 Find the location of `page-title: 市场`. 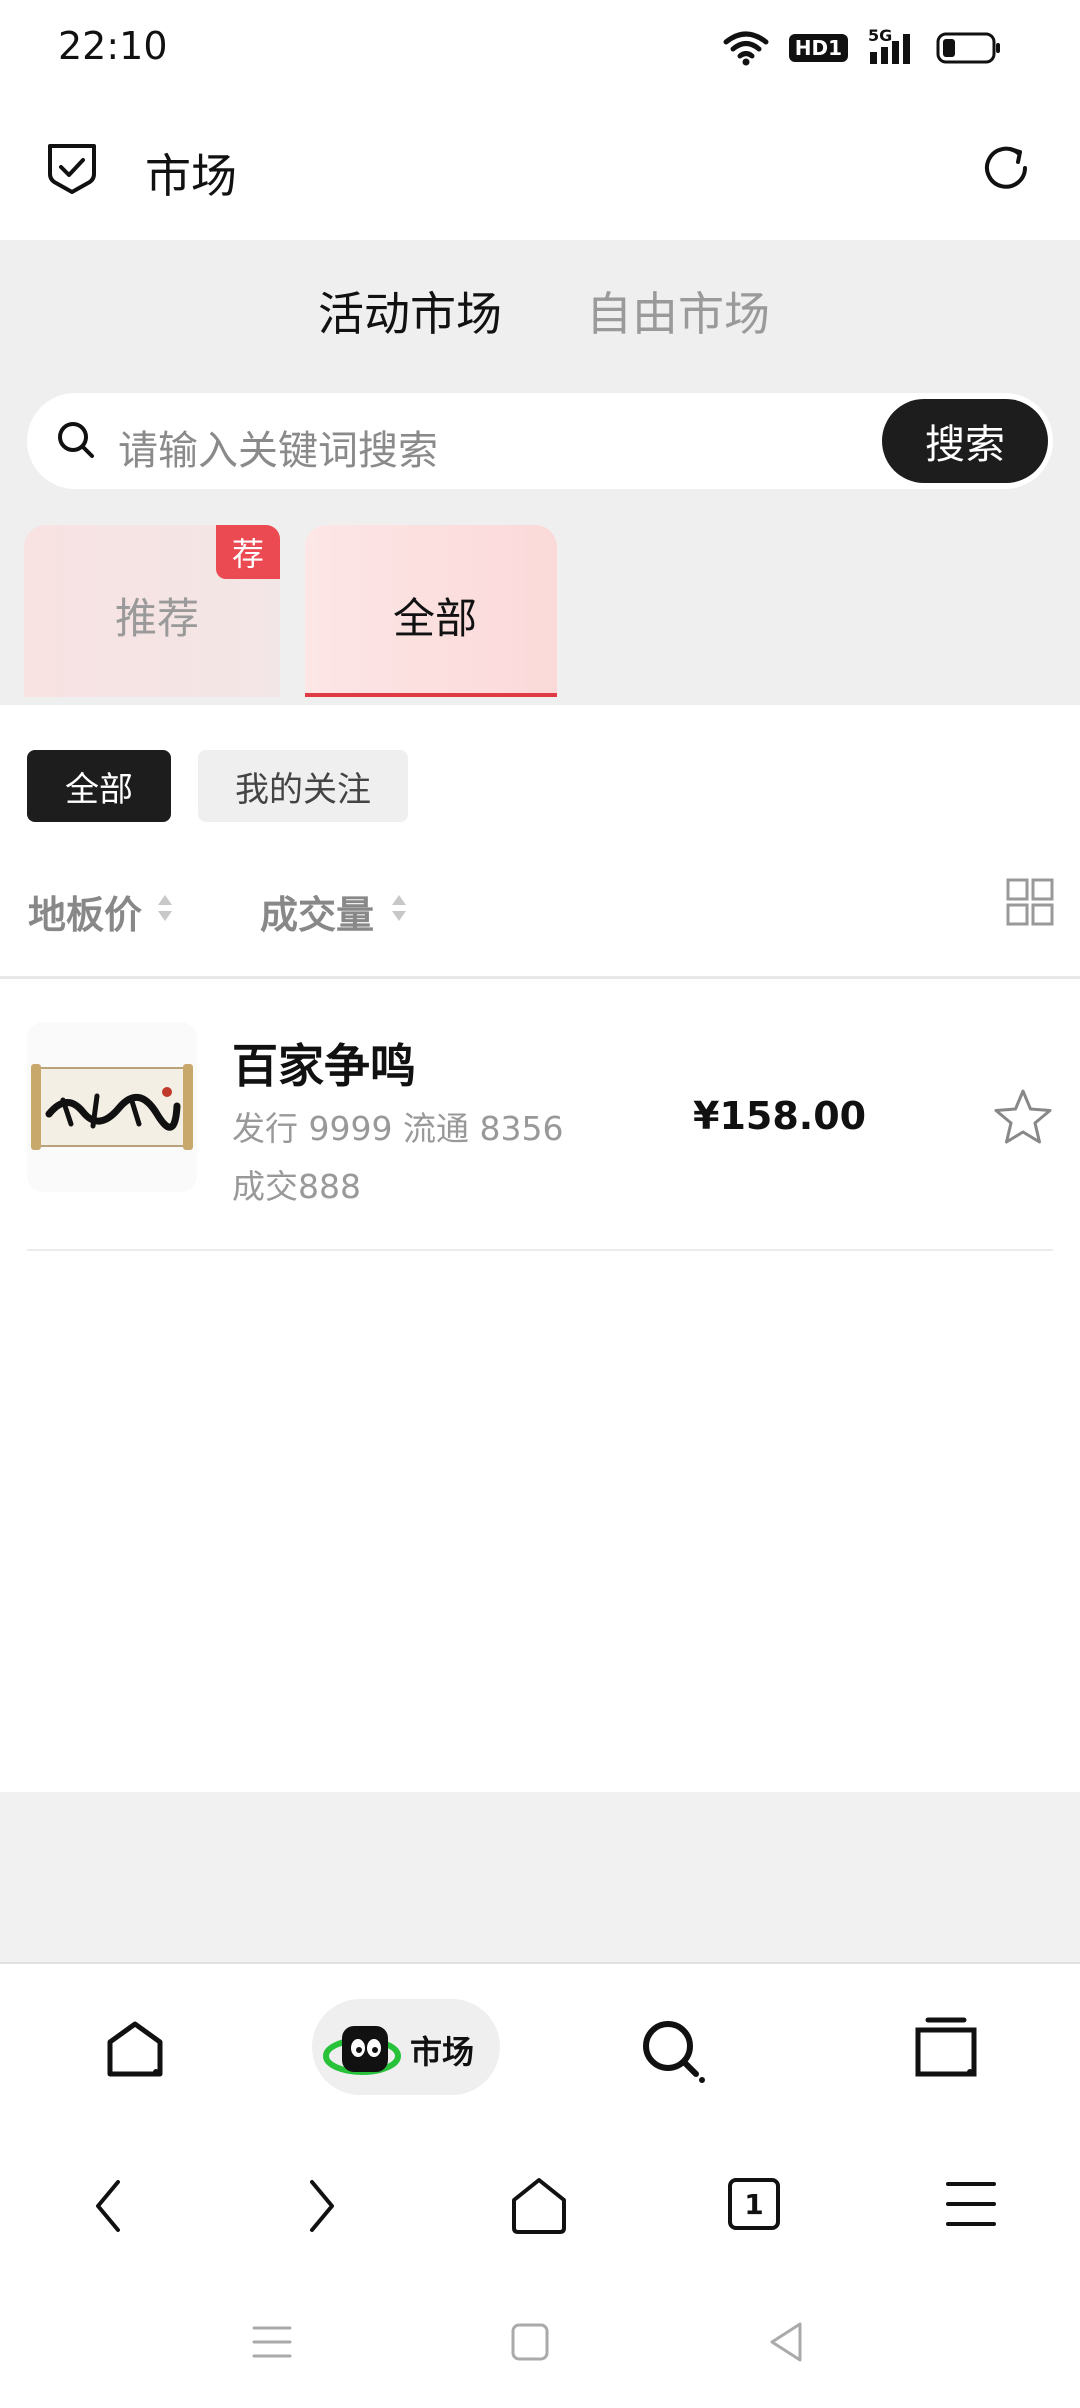

page-title: 市场 is located at coordinates (191, 176).